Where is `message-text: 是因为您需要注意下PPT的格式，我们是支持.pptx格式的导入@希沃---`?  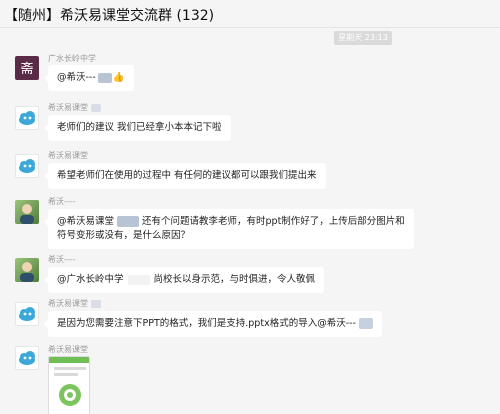 message-text: 是因为您需要注意下PPT的格式，我们是支持.pptx格式的导入@希沃--- is located at coordinates (206, 323).